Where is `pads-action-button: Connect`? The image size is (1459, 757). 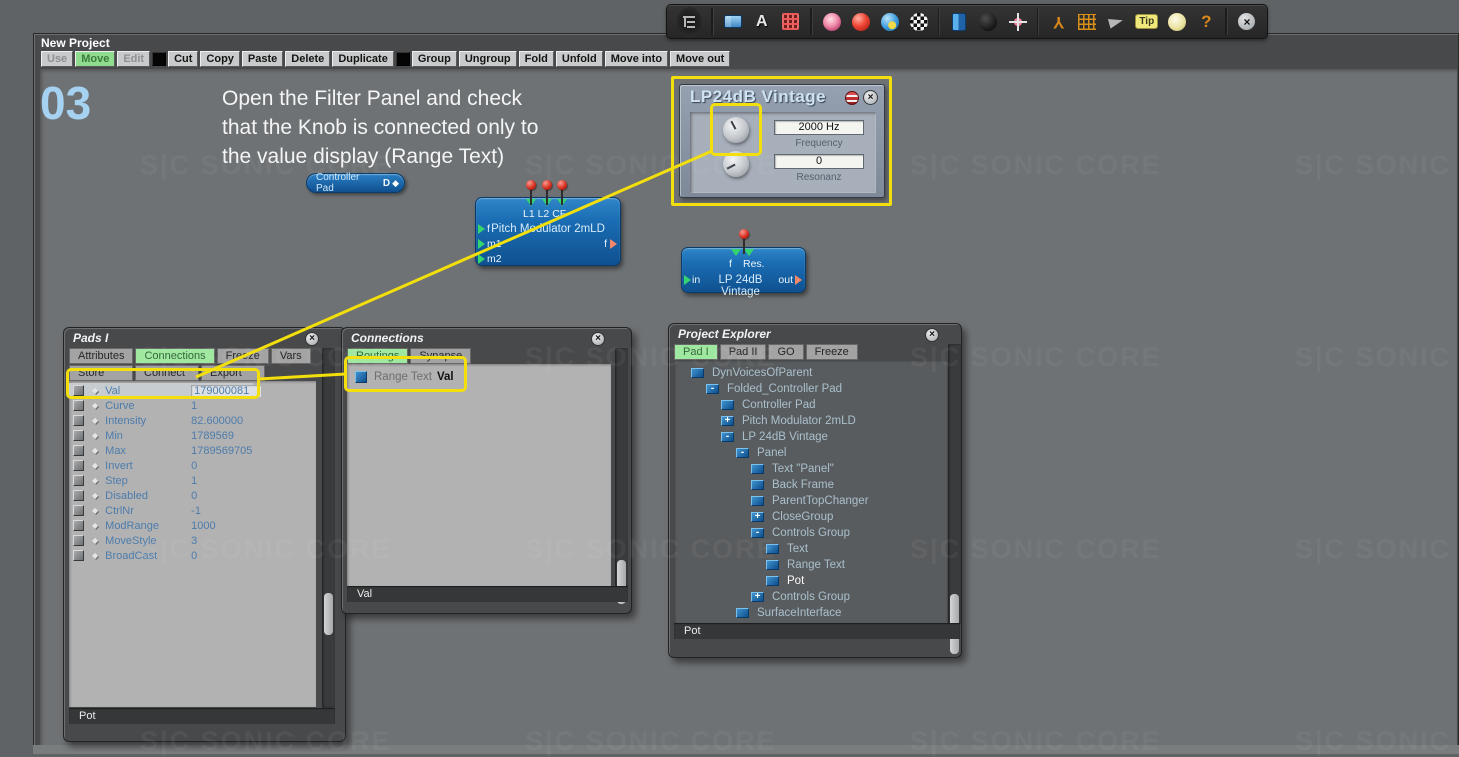 pads-action-button: Connect is located at coordinates (167, 373).